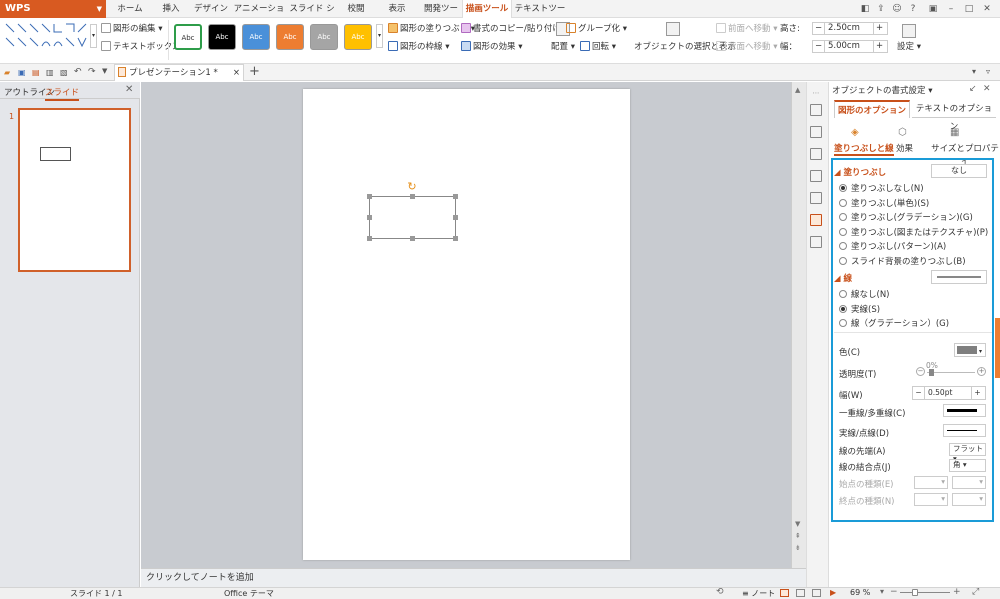 Image resolution: width=1000 pixels, height=599 pixels. Describe the element at coordinates (913, 232) in the screenshot. I see `fill-option-radio: 塗りつぶし(図またはテクスチャ)(P)` at that location.